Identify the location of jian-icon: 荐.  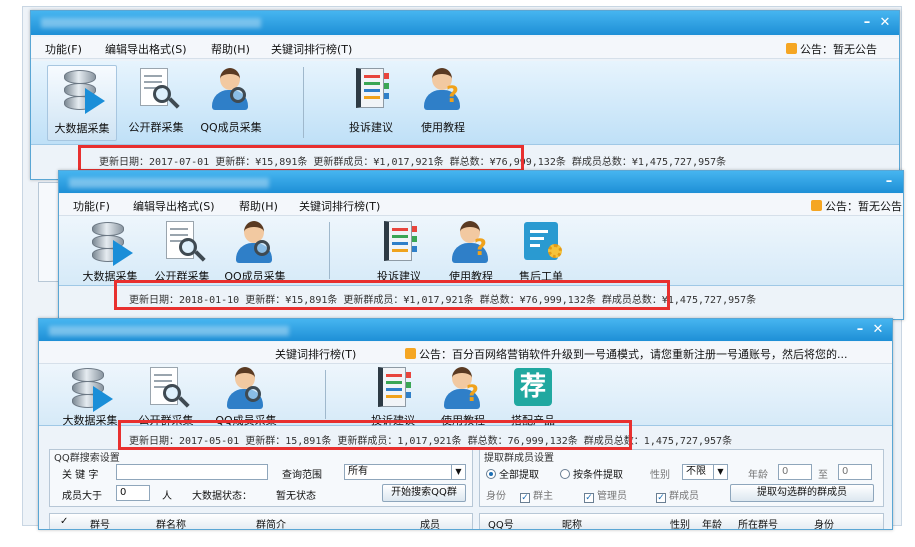
(533, 390).